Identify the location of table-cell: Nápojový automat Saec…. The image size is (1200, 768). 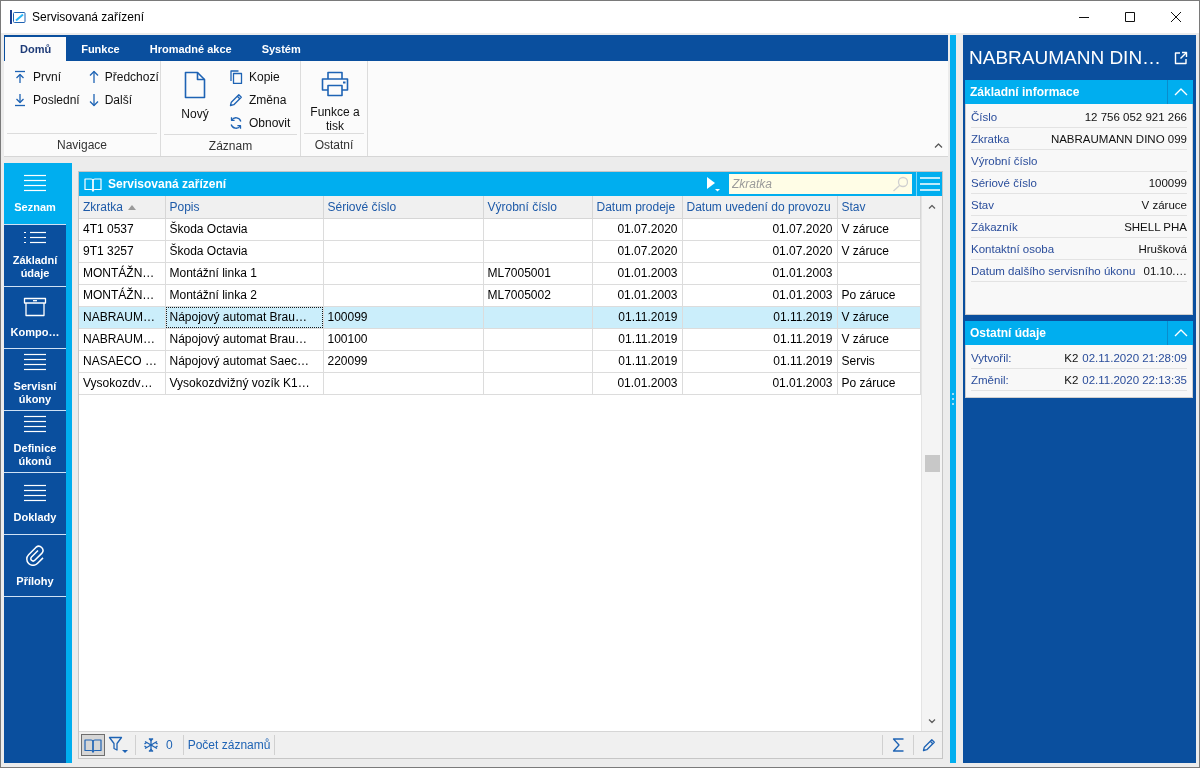
(244, 361).